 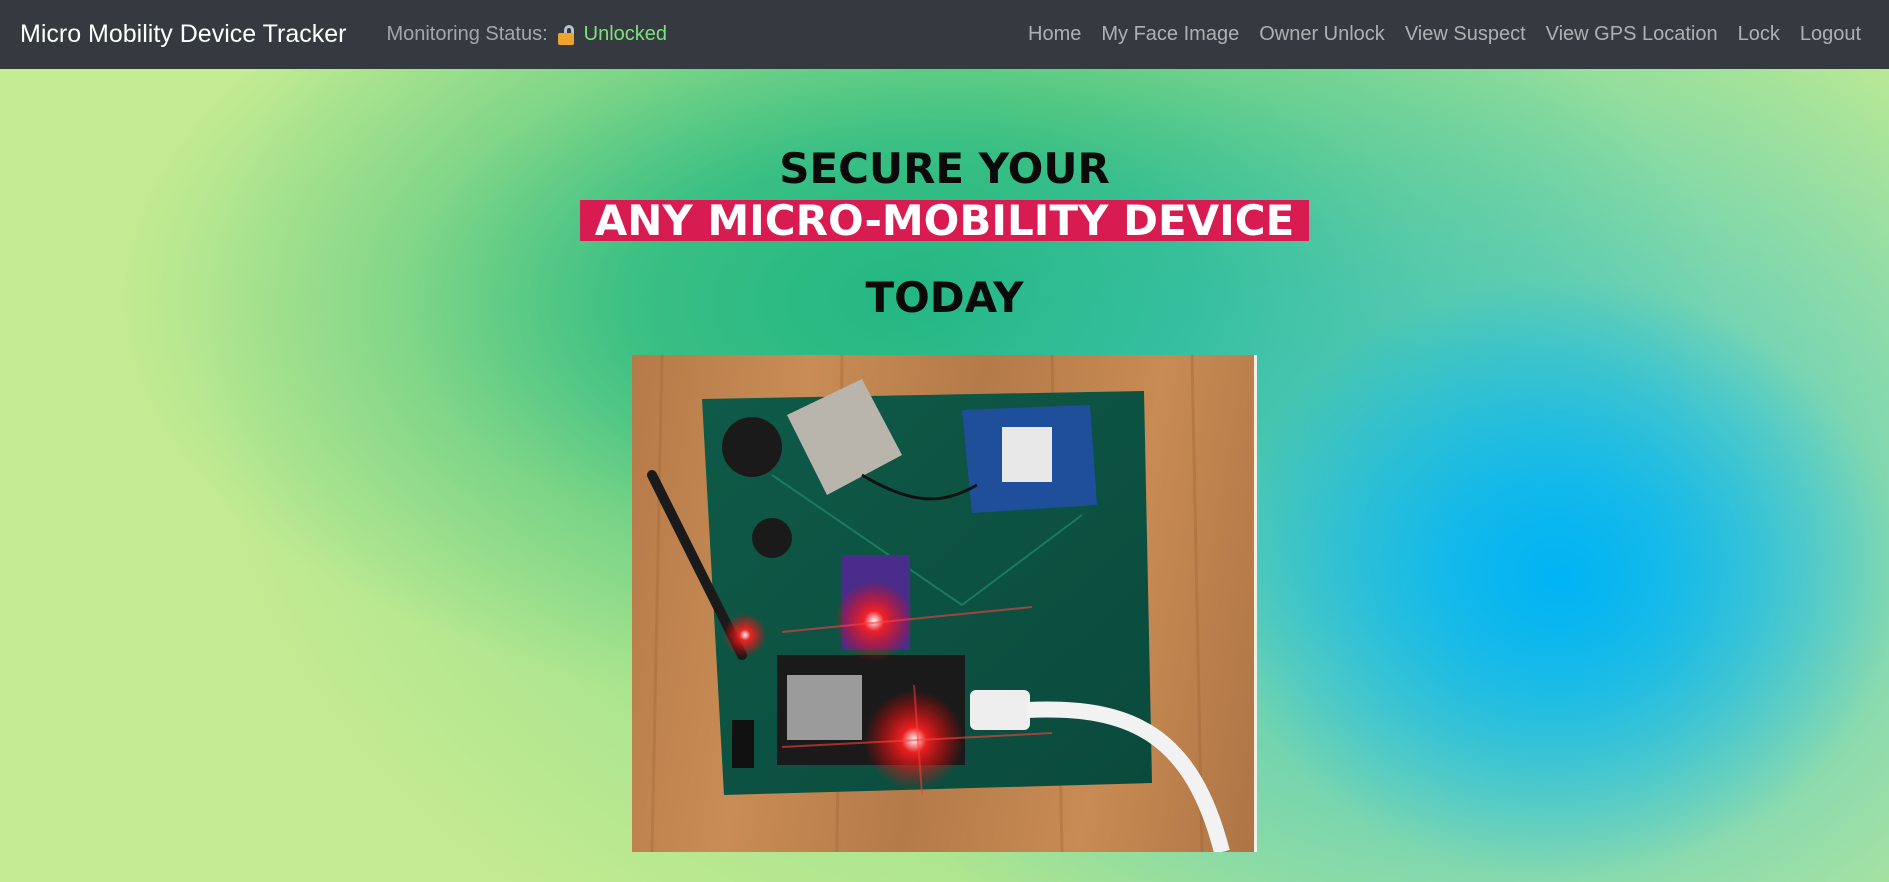 What do you see at coordinates (1759, 34) in the screenshot?
I see `nav-lock: Lock` at bounding box center [1759, 34].